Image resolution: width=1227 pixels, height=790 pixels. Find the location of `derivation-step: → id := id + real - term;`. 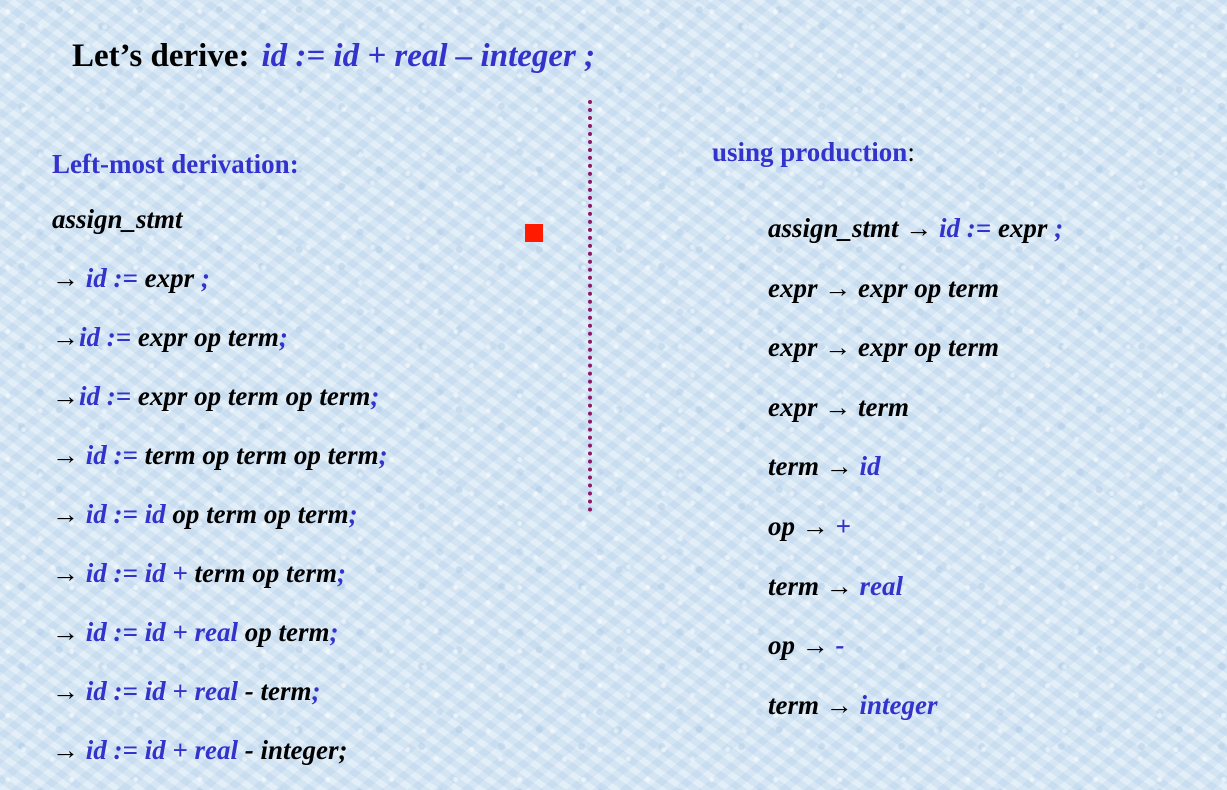

derivation-step: → id := id + real - term; is located at coordinates (317, 691).